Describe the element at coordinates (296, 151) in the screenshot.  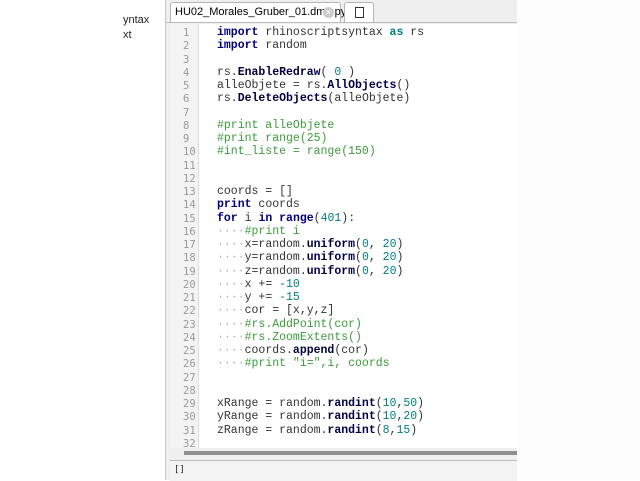
I see `code-line: #int_liste = range(150)` at that location.